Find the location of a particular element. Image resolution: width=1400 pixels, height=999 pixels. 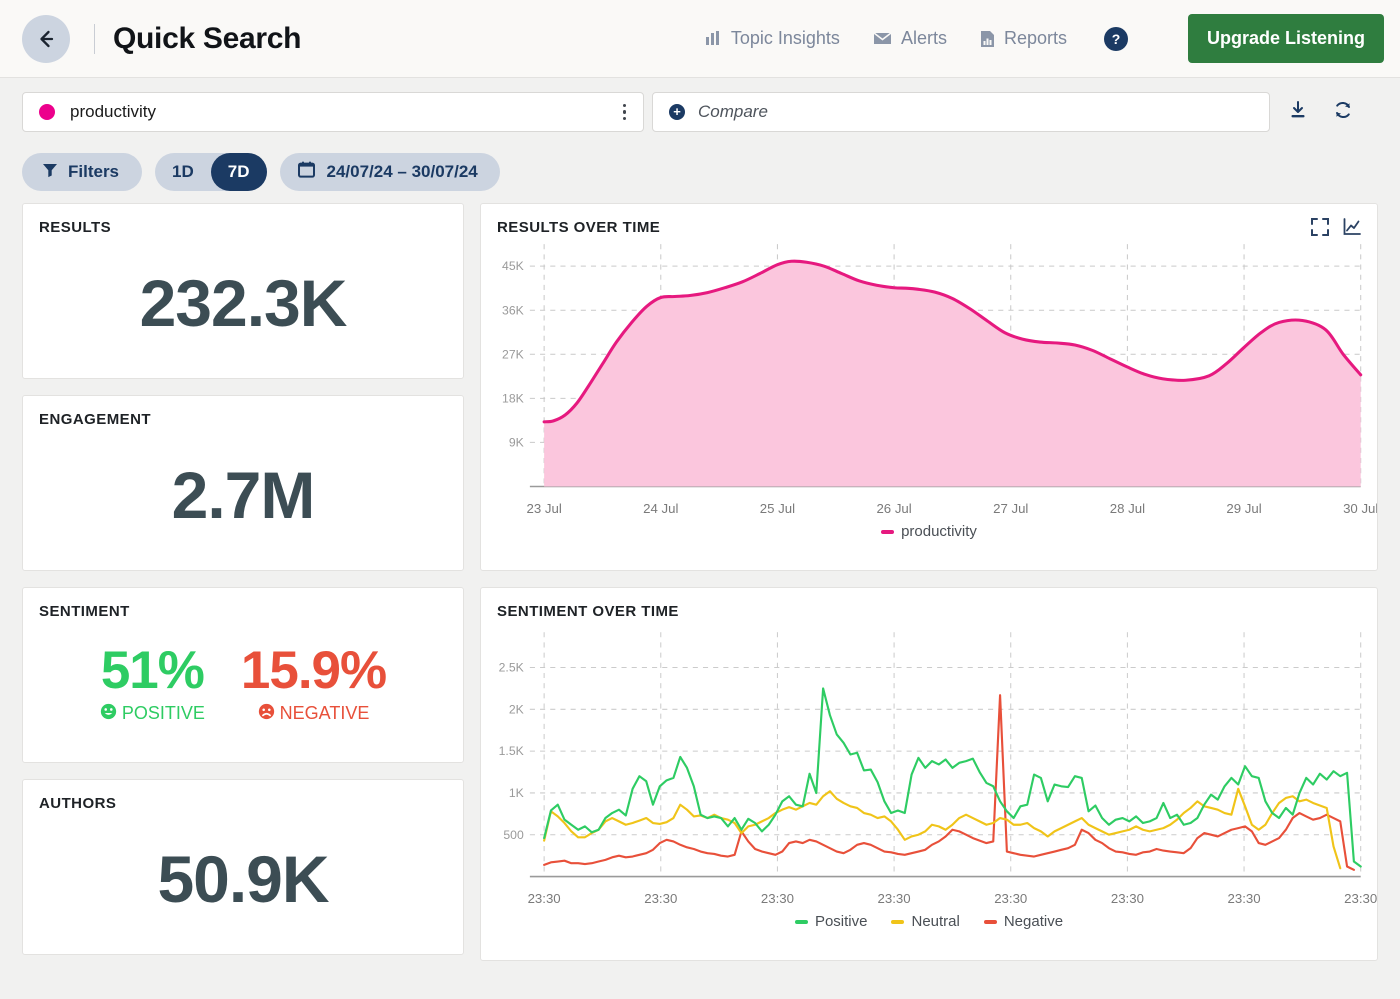

legend-item-productivity: productivity is located at coordinates (929, 531).